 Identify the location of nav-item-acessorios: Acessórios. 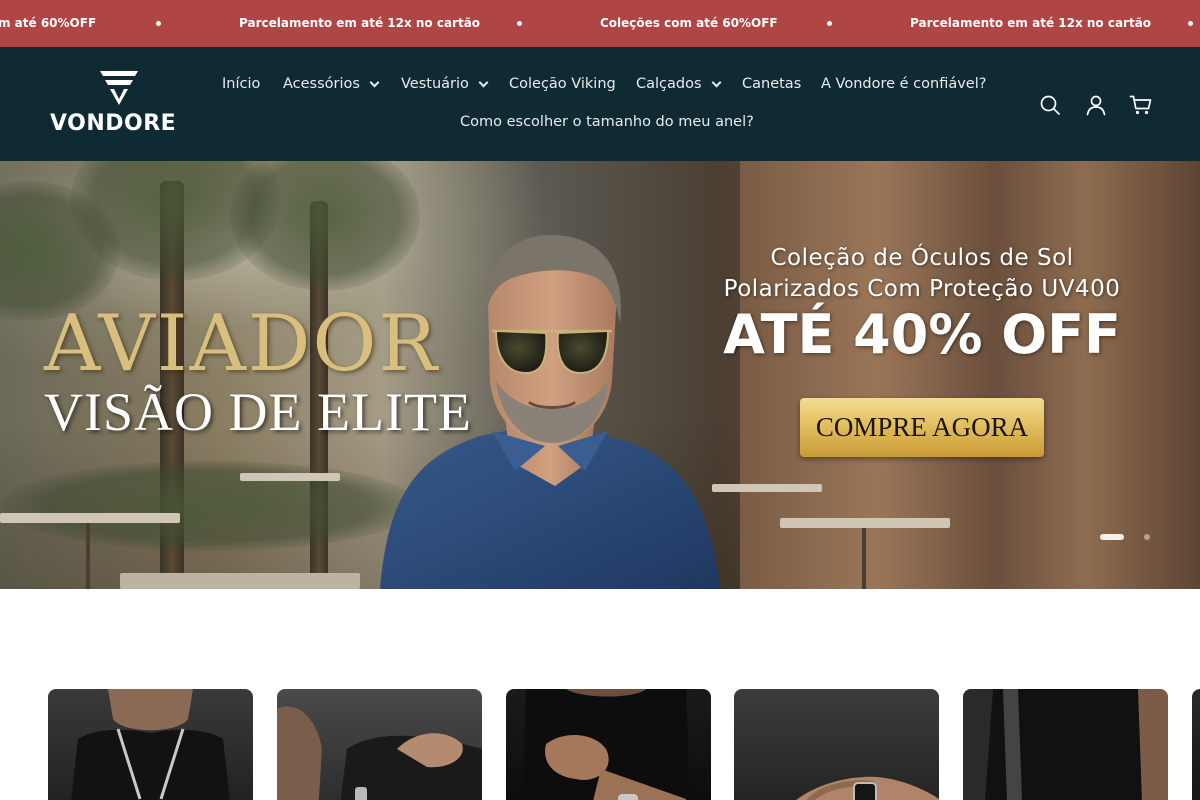
(331, 84).